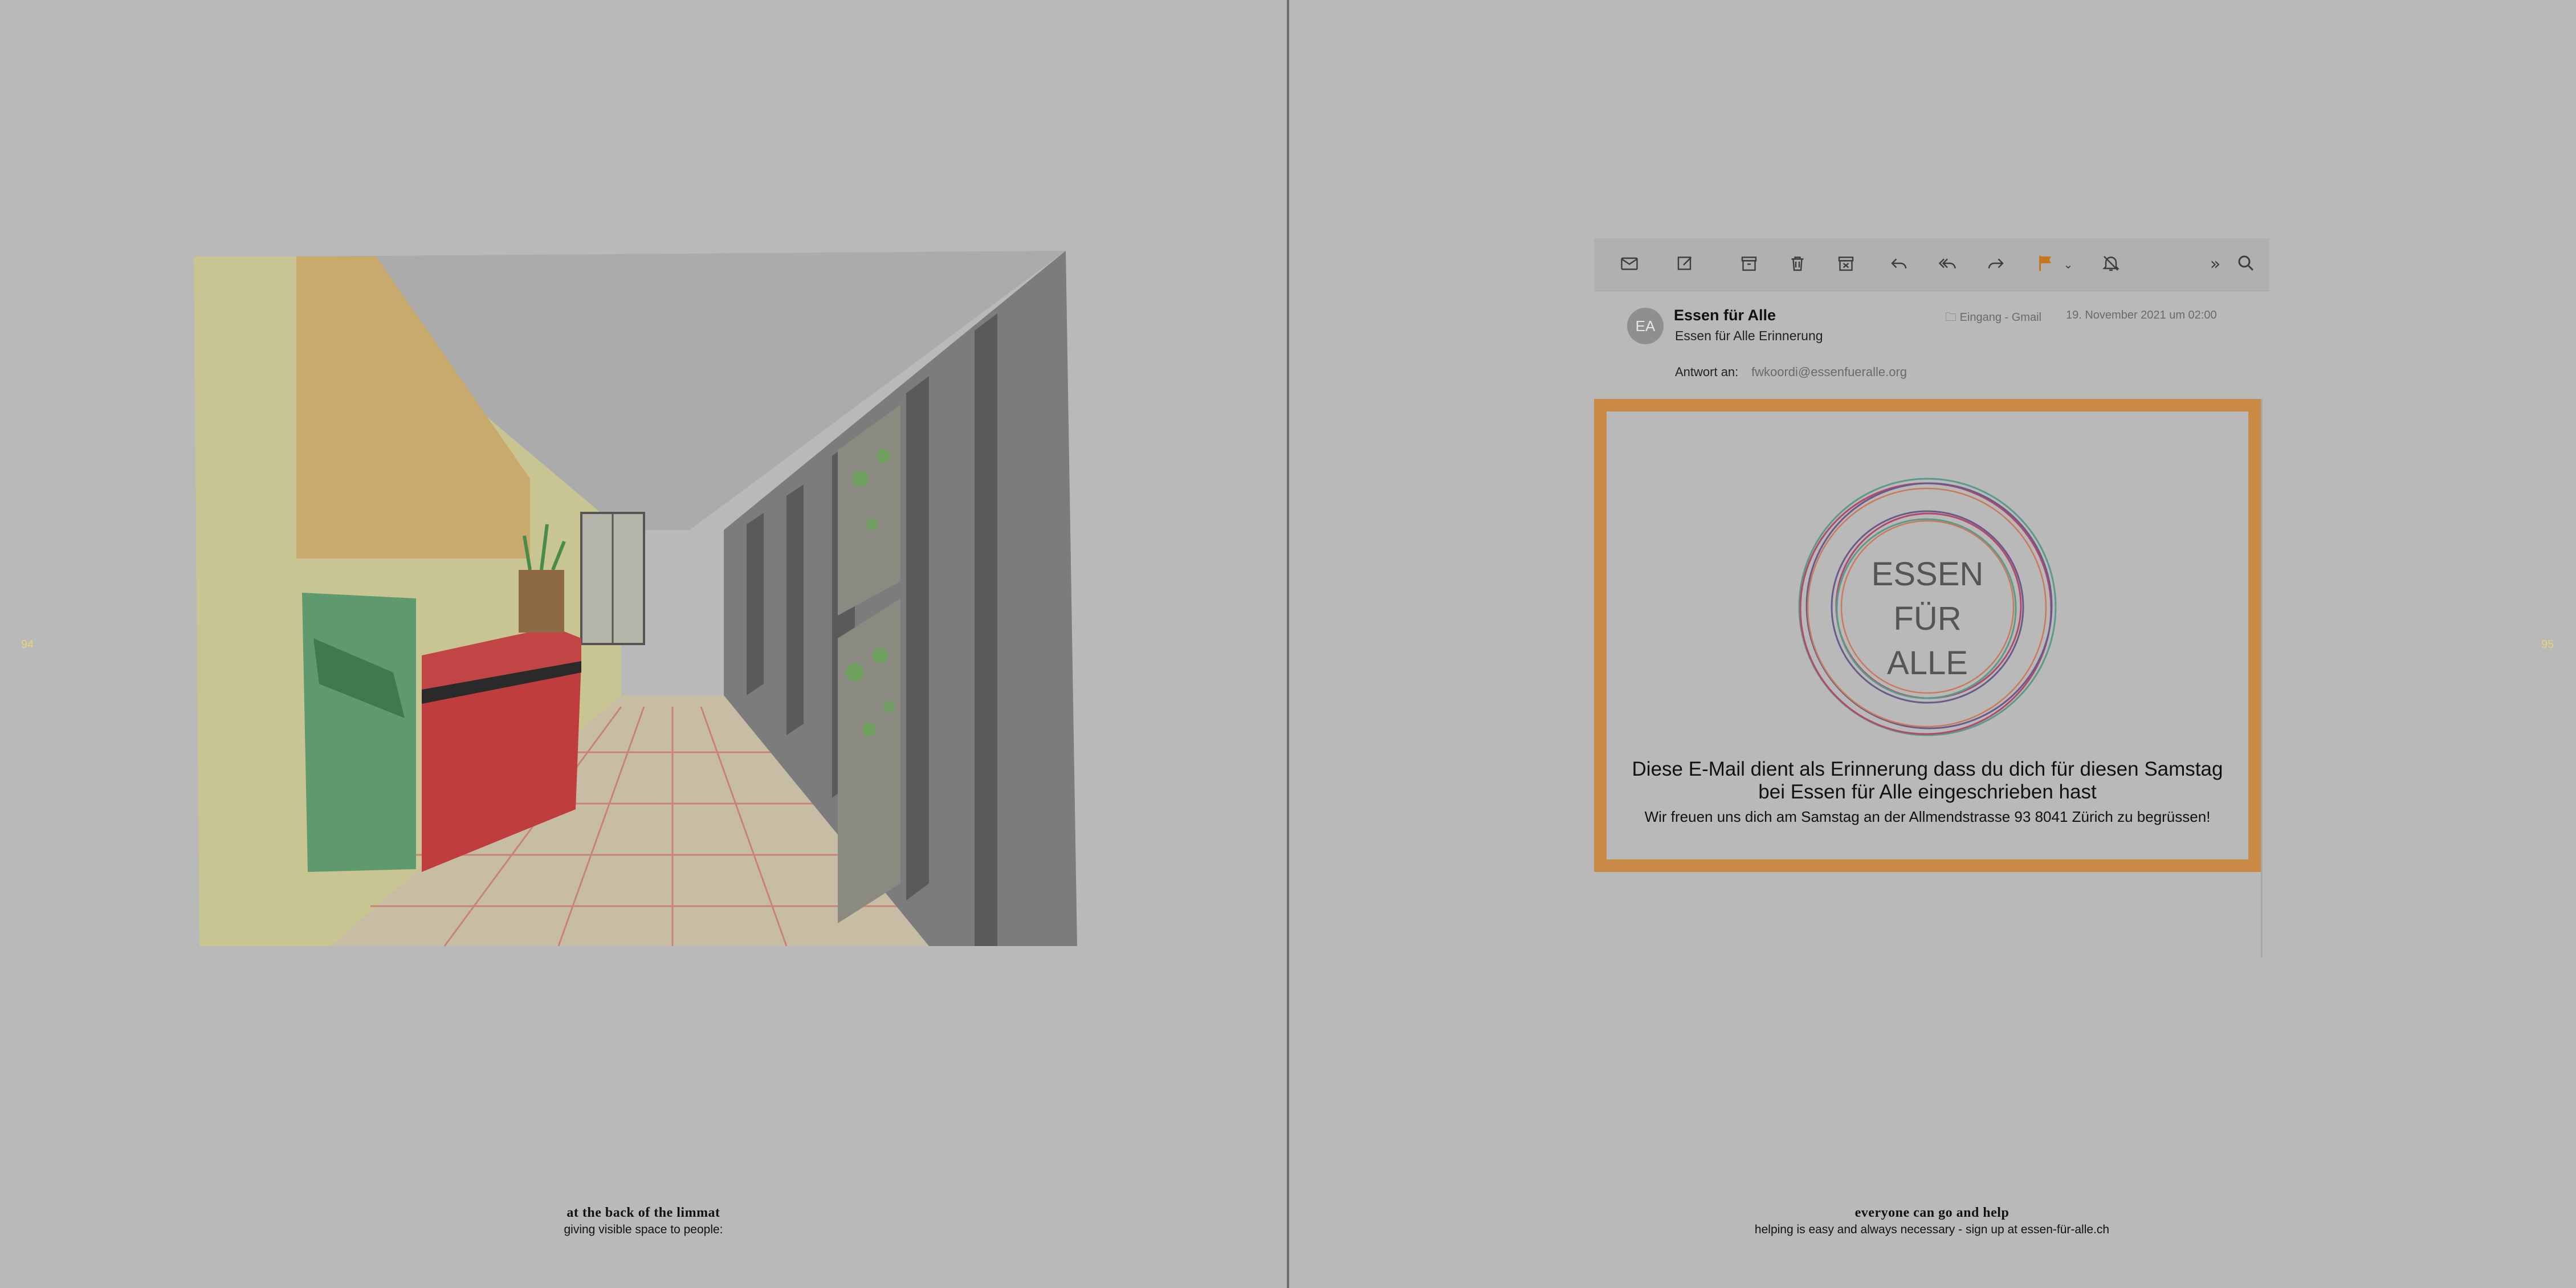  I want to click on mailbox-name: Eingang - Gmail, so click(2000, 317).